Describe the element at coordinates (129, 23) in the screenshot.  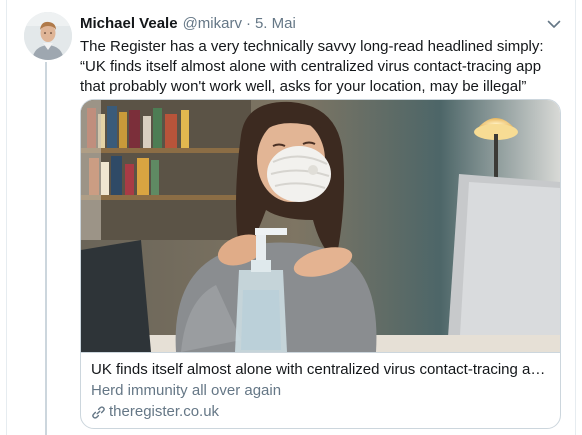
I see `author-name: Michael Veale` at that location.